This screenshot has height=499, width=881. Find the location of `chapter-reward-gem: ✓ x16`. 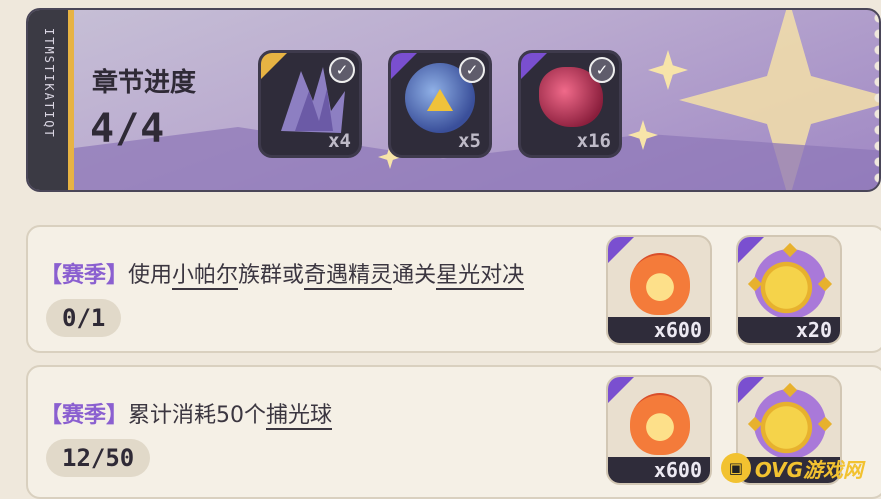

chapter-reward-gem: ✓ x16 is located at coordinates (570, 104).